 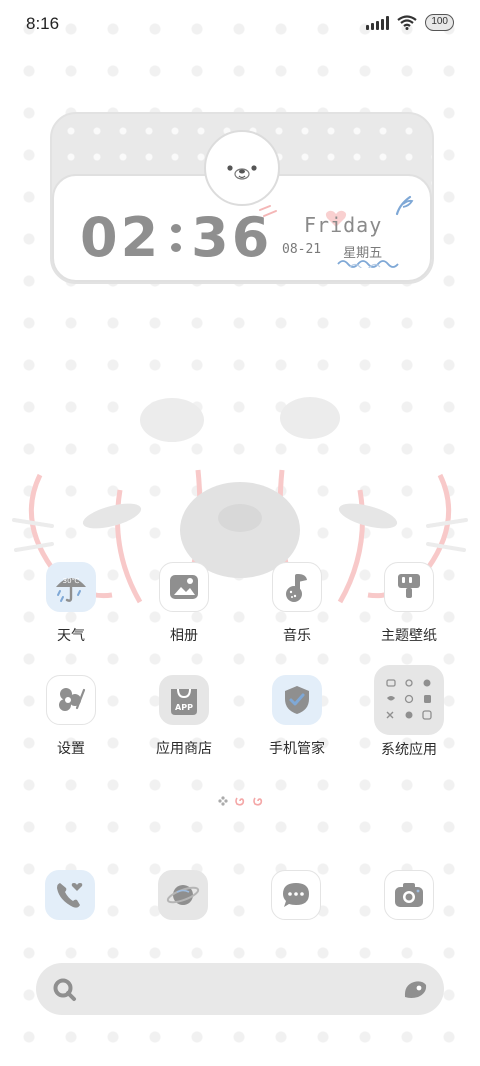 What do you see at coordinates (368, 264) in the screenshot?
I see `wave-underline-icon` at bounding box center [368, 264].